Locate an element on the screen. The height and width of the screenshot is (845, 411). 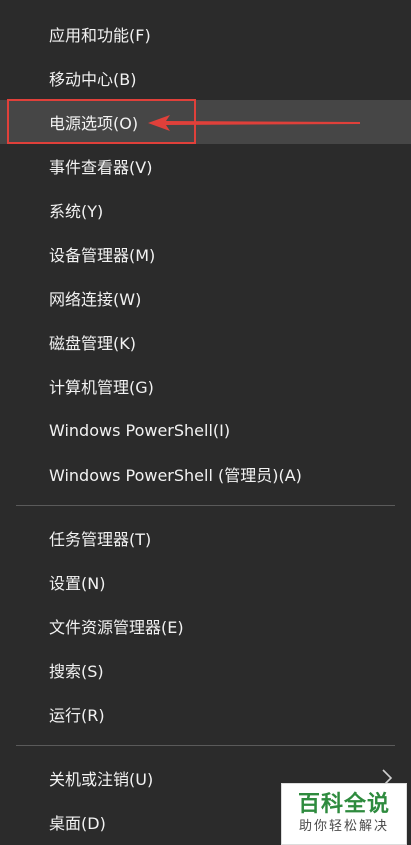
menu-item-run: 运行(R) is located at coordinates (205, 714).